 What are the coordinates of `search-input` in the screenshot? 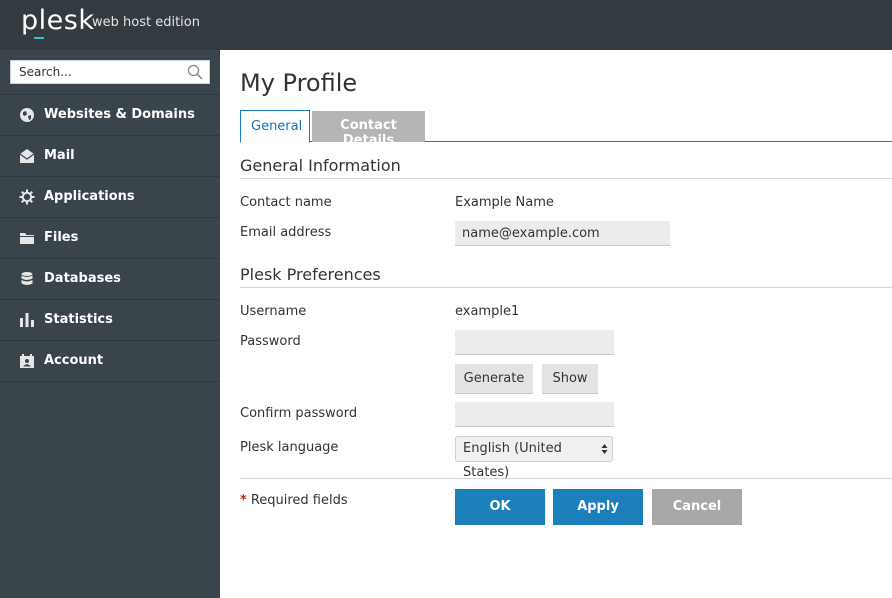 It's located at (96, 72).